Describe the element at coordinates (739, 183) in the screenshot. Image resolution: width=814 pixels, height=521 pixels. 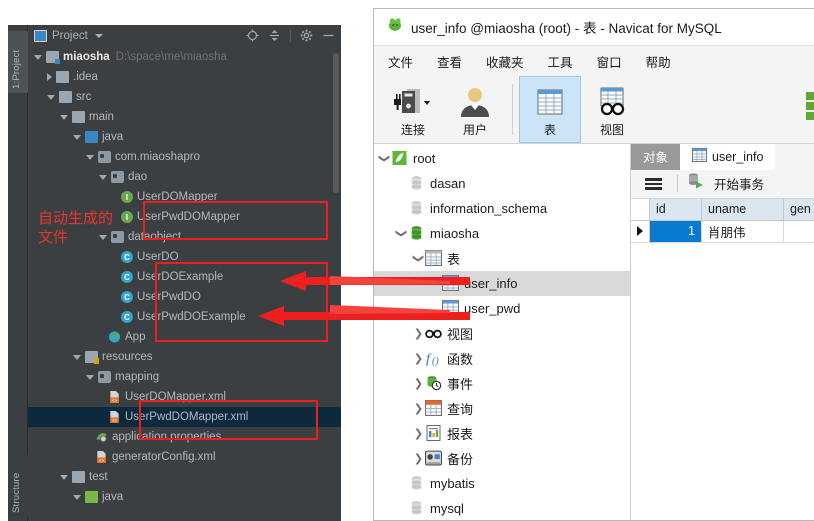
I see `begin-transaction-label: 开始事务` at that location.